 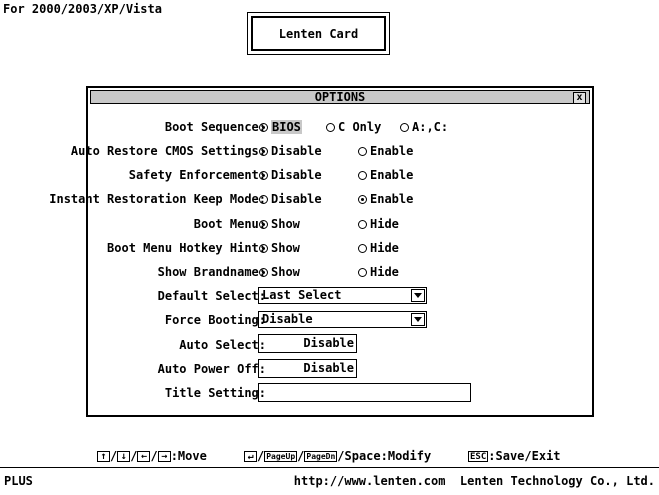 I want to click on auto-restore-enable-radio: Enable, so click(x=385, y=151).